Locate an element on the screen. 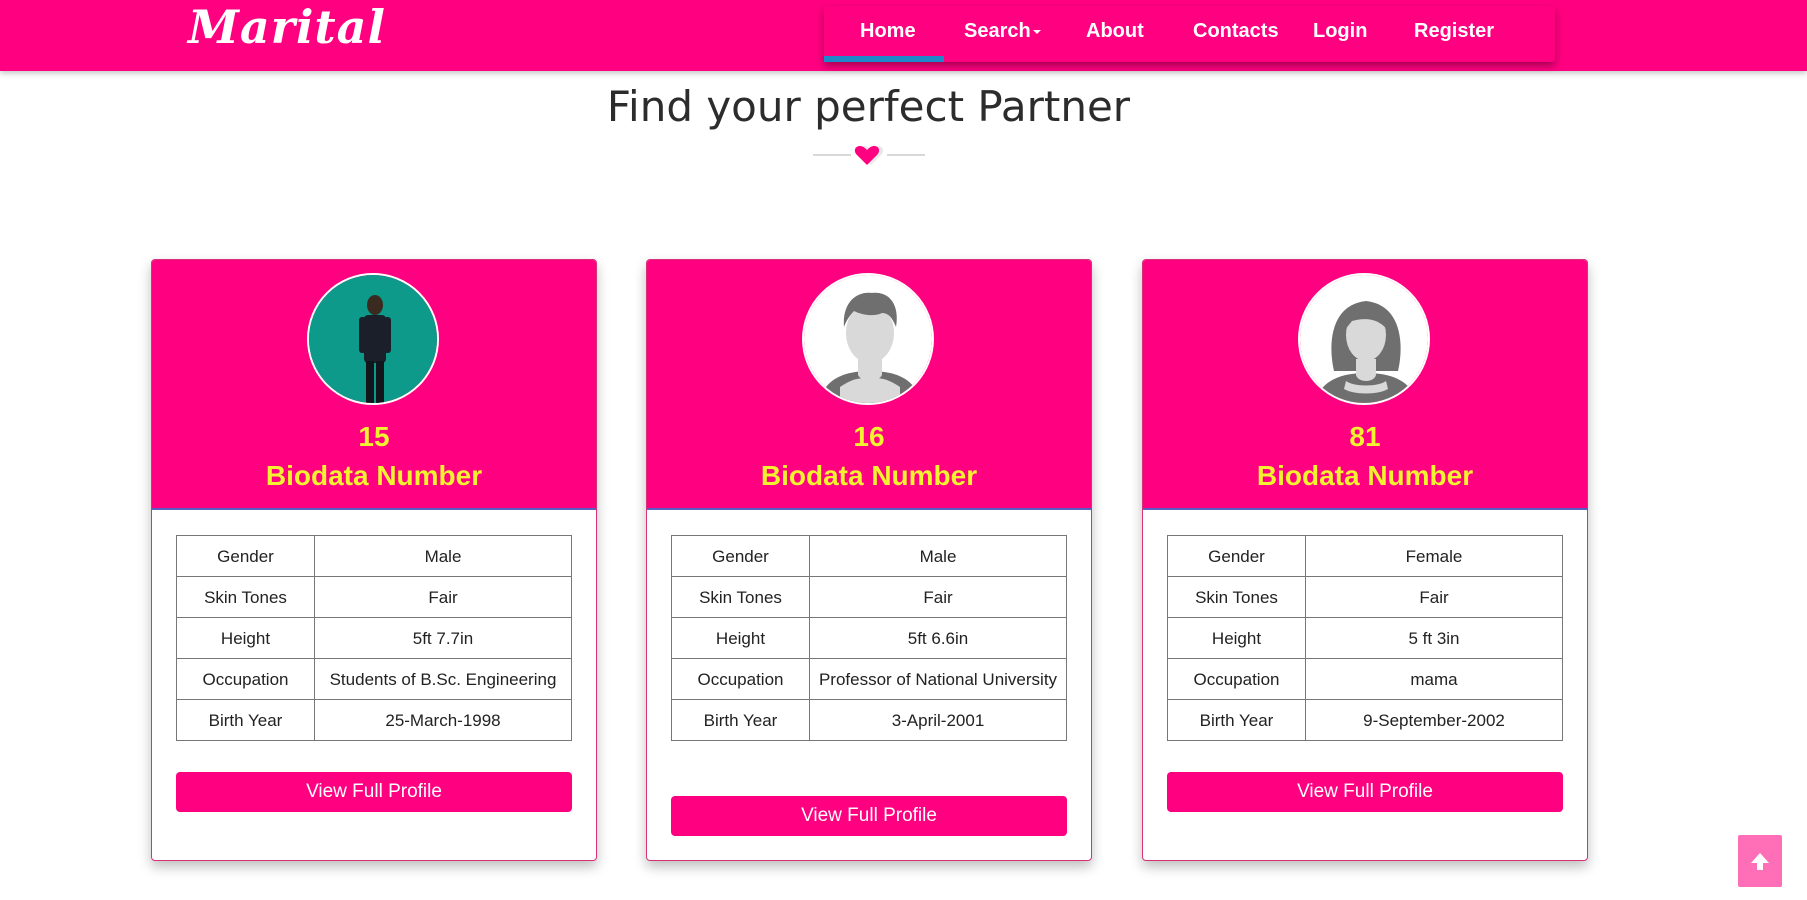 This screenshot has width=1807, height=900. nav-search: Search is located at coordinates (1002, 31).